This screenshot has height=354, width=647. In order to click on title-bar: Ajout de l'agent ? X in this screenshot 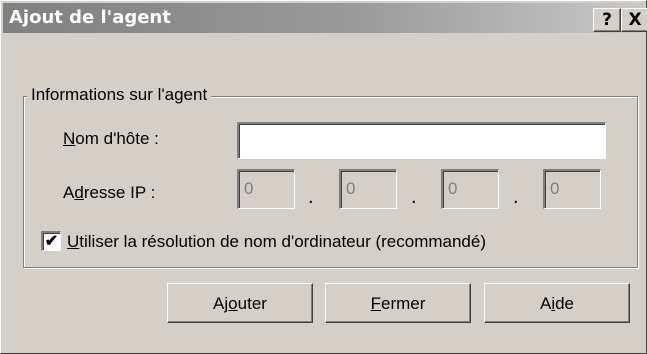, I will do `click(325, 18)`.